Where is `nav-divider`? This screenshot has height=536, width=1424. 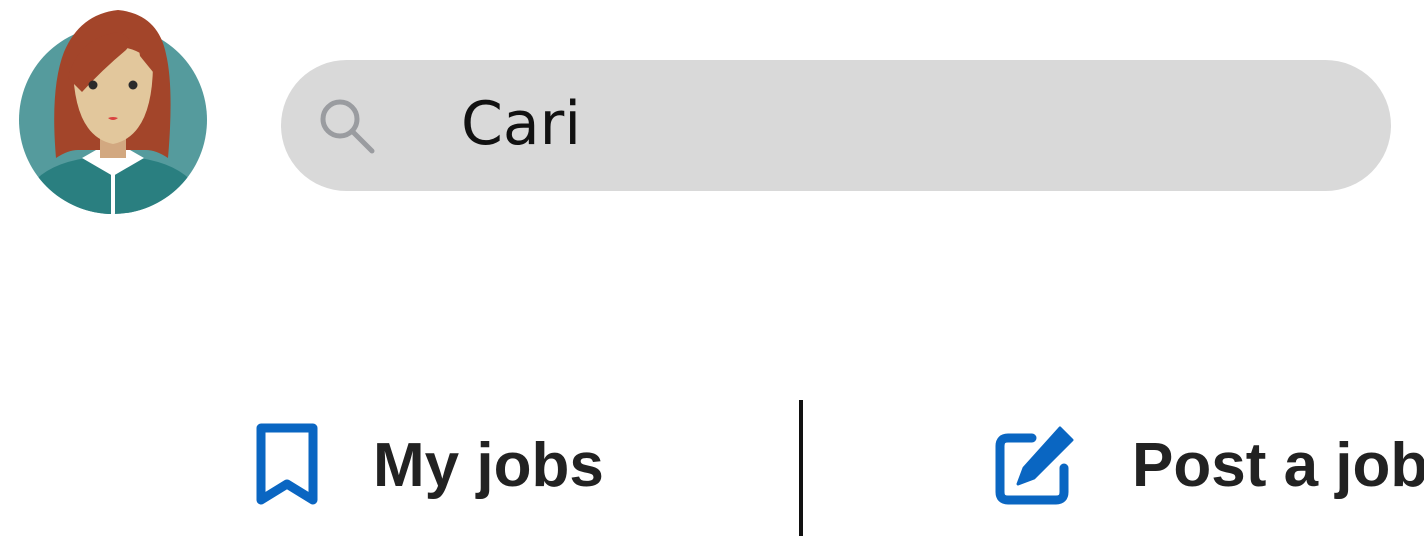 nav-divider is located at coordinates (801, 468).